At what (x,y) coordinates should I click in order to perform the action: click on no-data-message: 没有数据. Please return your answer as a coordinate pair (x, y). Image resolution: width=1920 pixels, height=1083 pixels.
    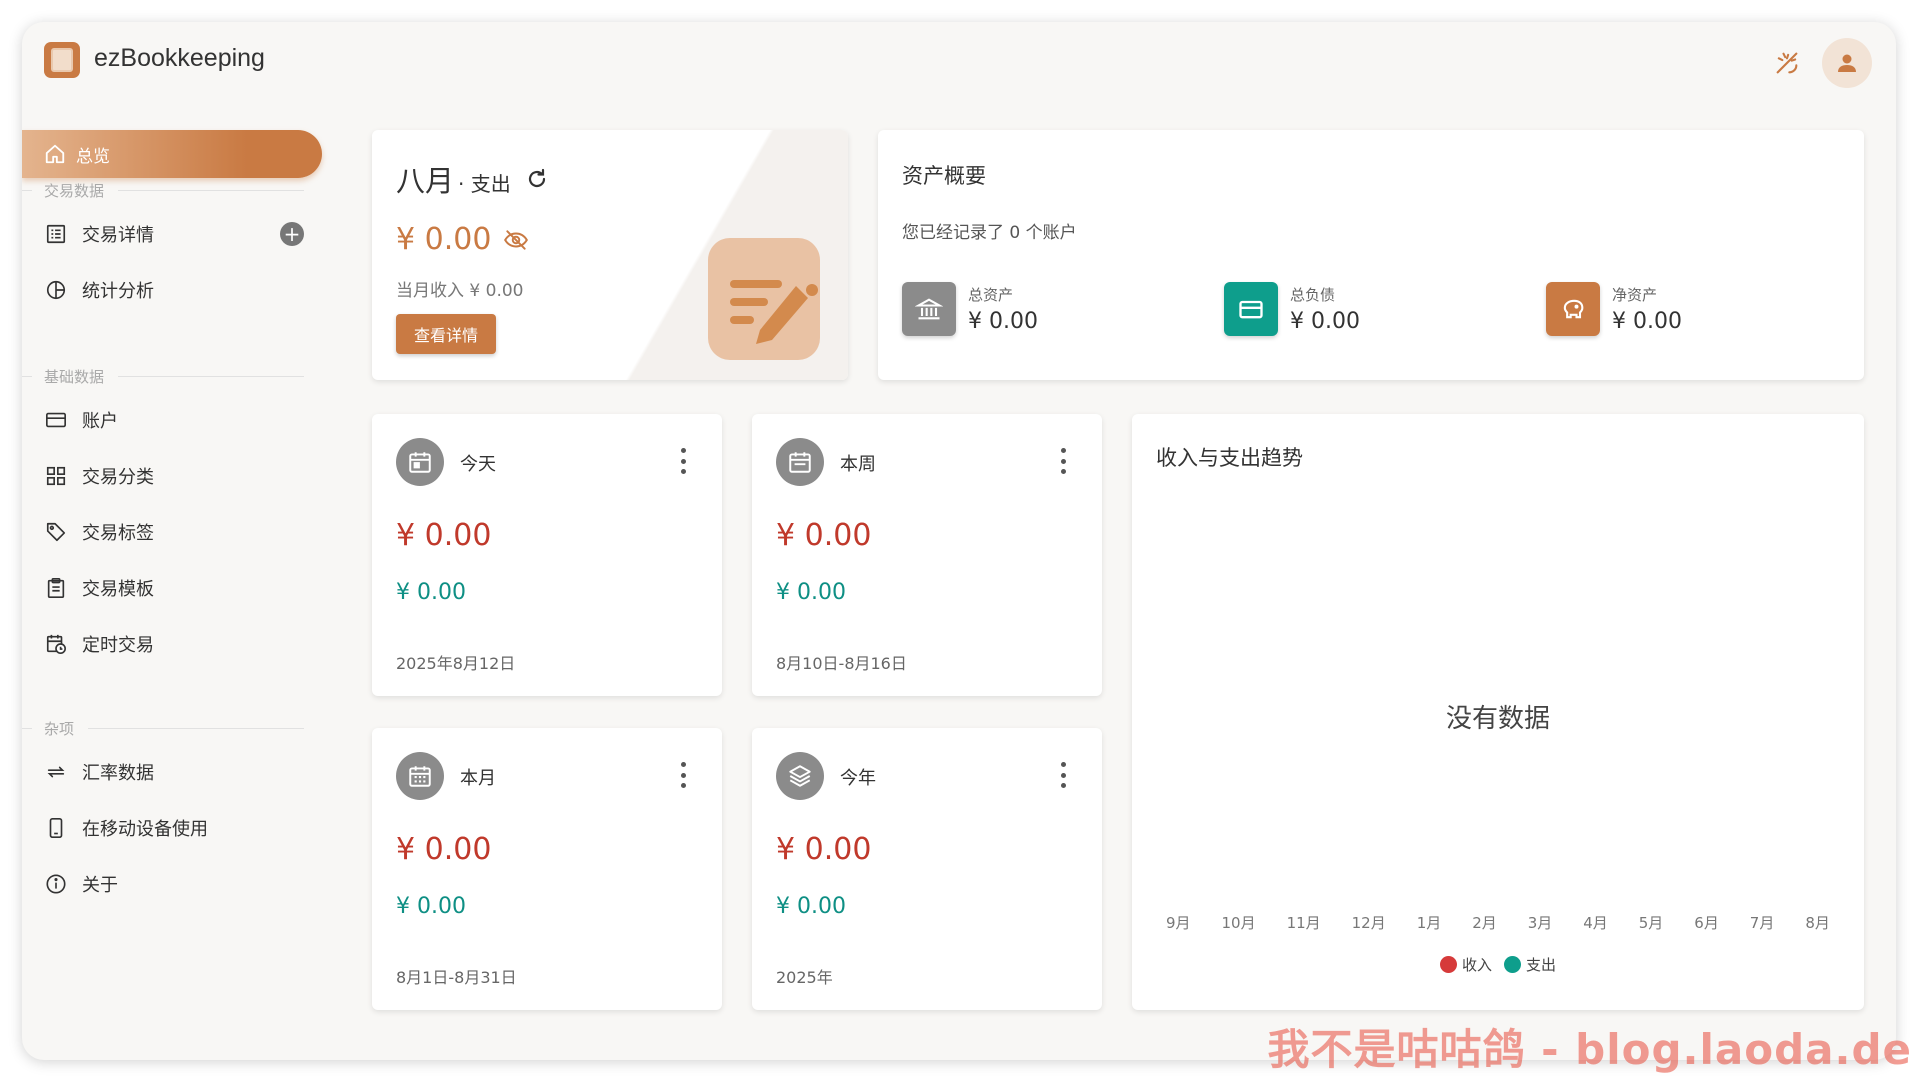
    Looking at the image, I should click on (1497, 719).